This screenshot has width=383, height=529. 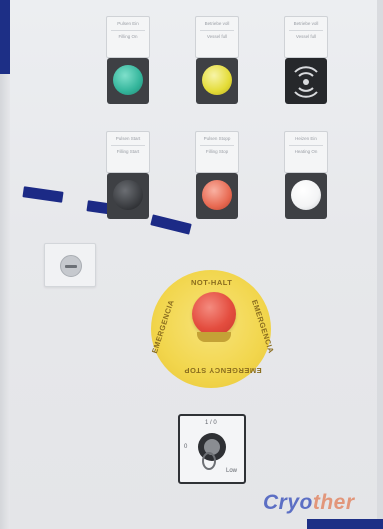 What do you see at coordinates (128, 138) in the screenshot?
I see `legend-top-label: Pulsen Start` at bounding box center [128, 138].